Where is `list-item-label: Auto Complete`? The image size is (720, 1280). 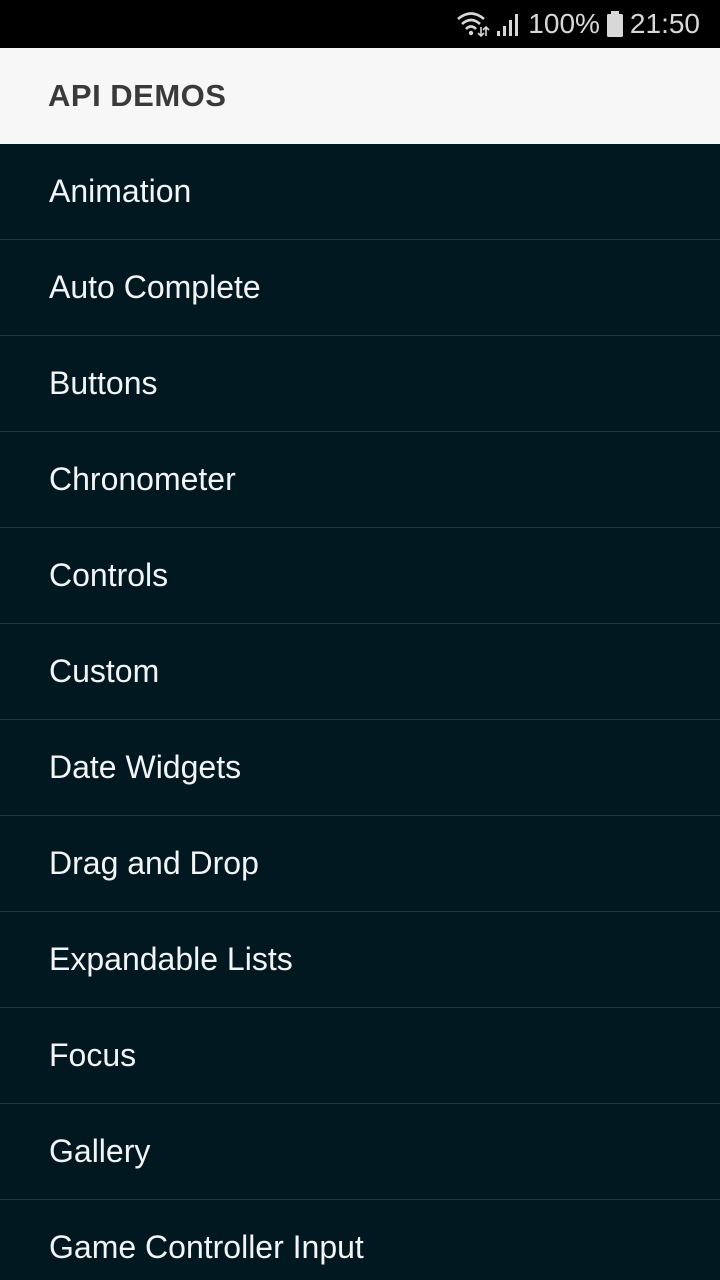
list-item-label: Auto Complete is located at coordinates (155, 287).